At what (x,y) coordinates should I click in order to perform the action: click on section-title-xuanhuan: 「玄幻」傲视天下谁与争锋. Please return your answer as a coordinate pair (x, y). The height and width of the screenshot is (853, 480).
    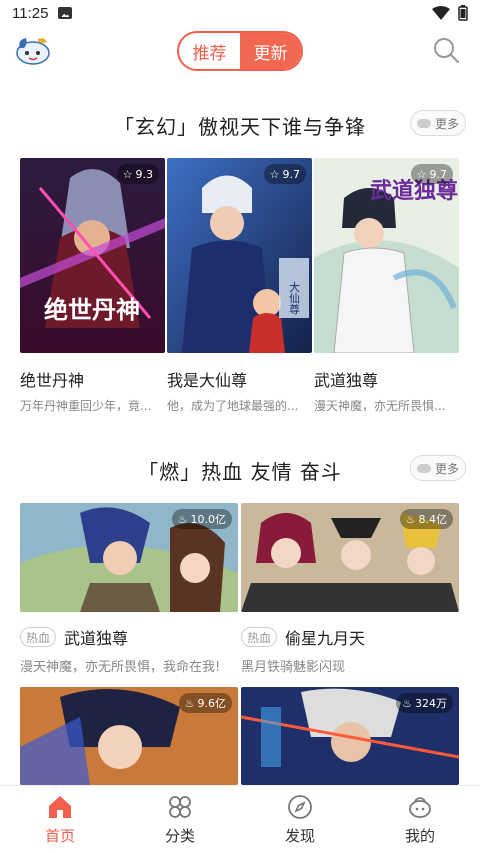
    Looking at the image, I should click on (240, 127).